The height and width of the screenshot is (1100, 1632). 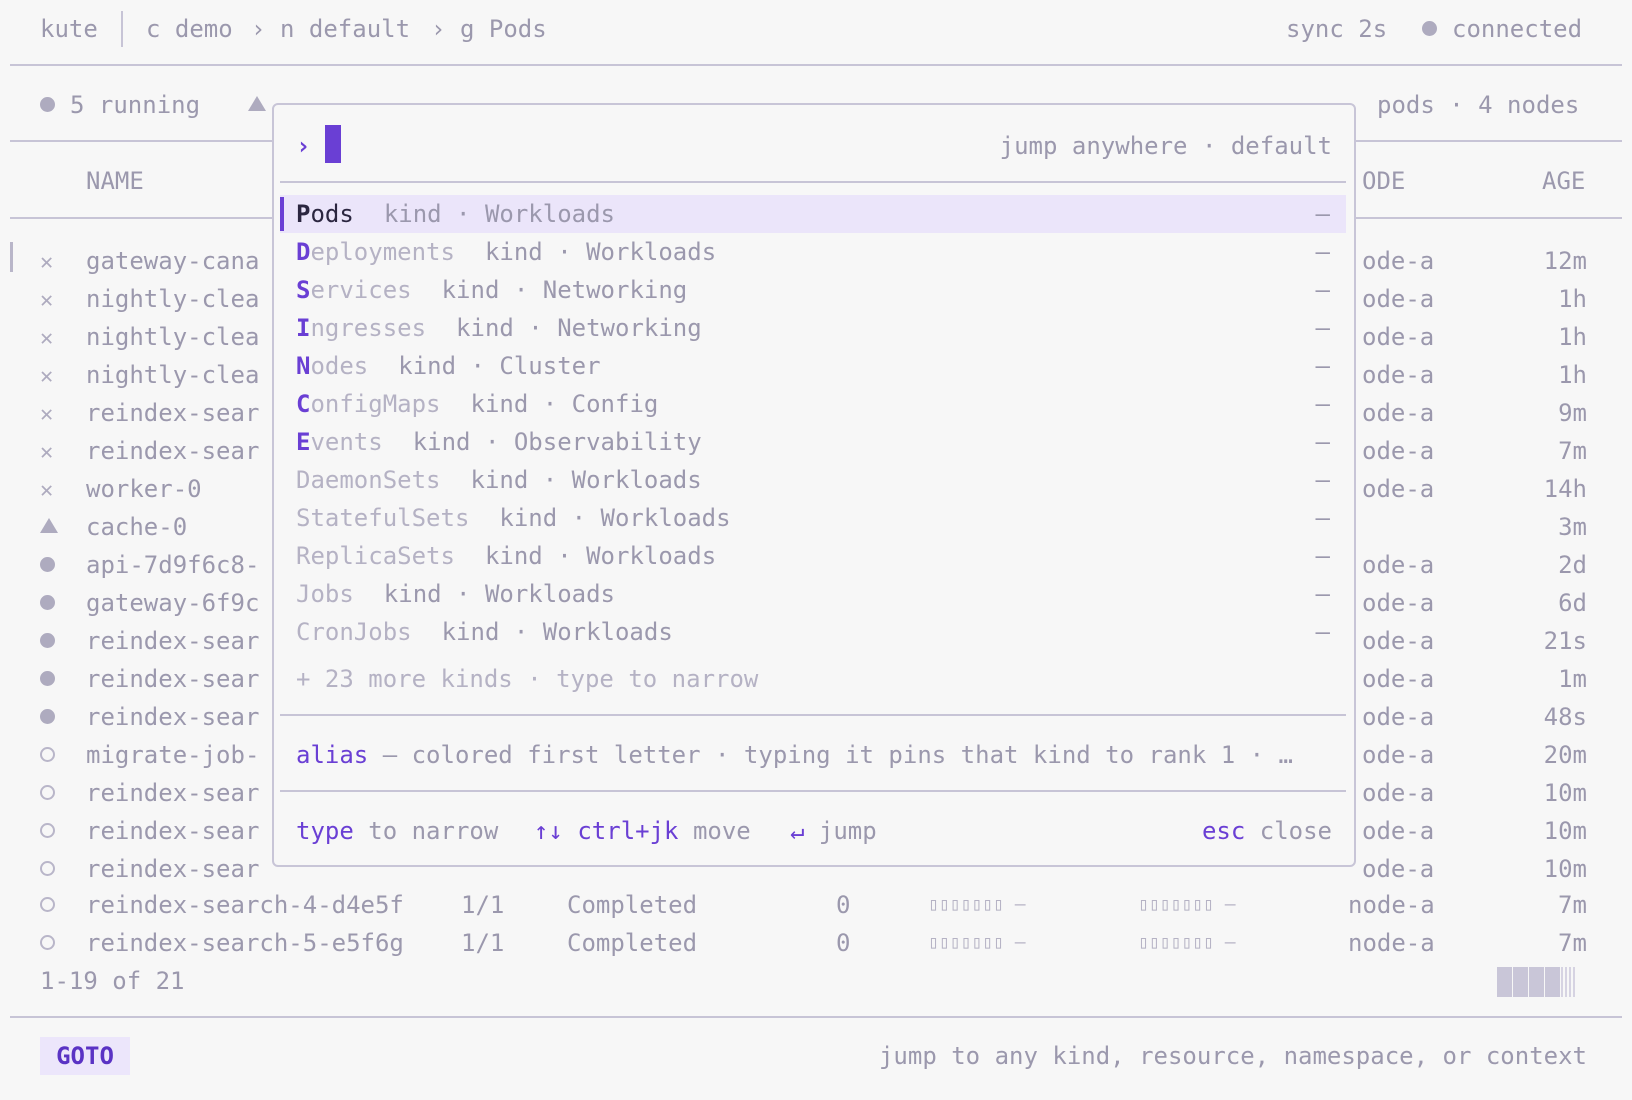 I want to click on pod-cpu: ▯▯▯▯▯▯▯ –, so click(x=977, y=942).